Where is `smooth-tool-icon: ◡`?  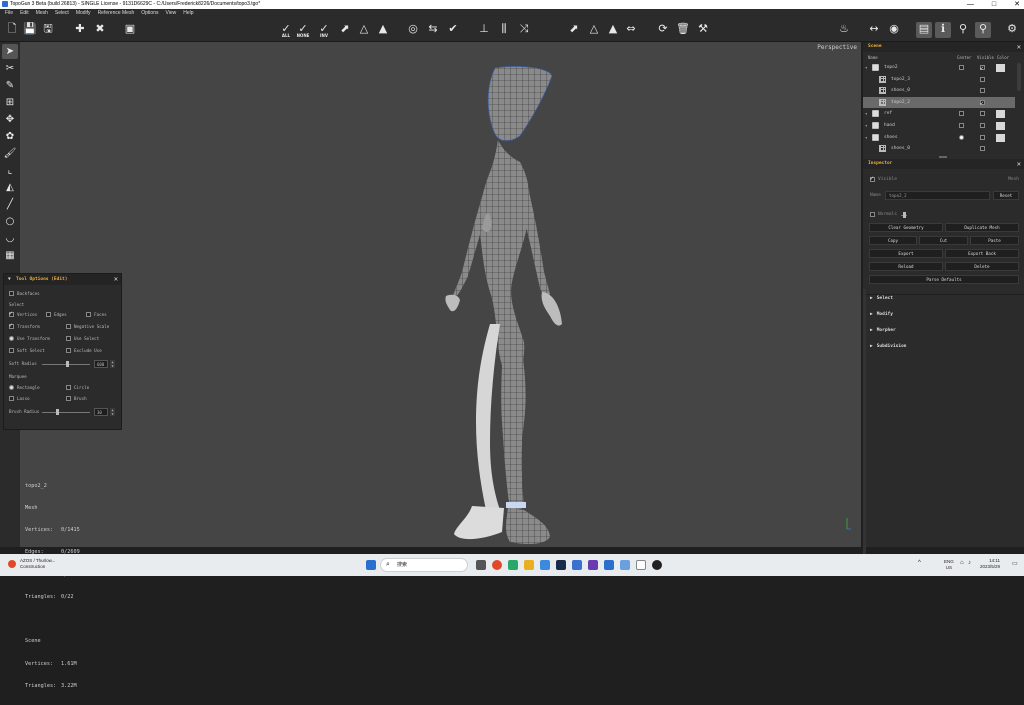 smooth-tool-icon: ◡ is located at coordinates (10, 238).